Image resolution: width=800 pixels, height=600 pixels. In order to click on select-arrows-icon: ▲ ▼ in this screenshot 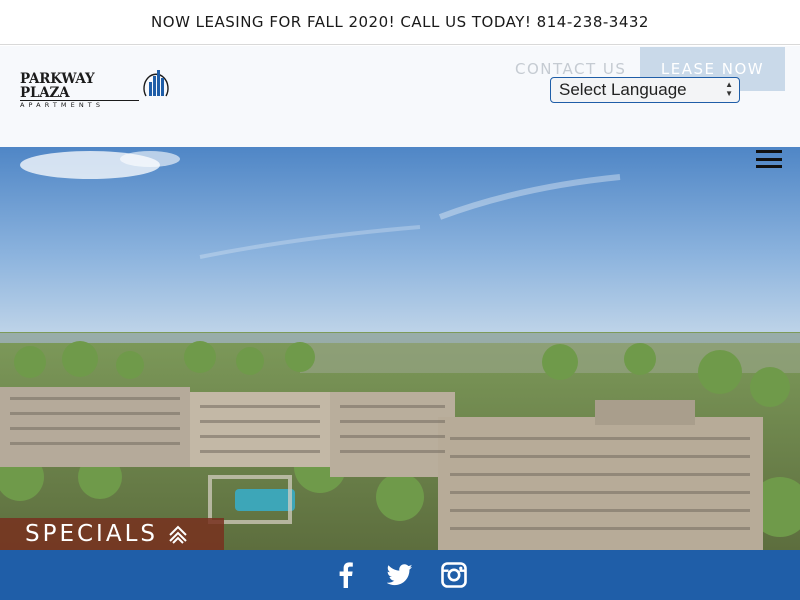, I will do `click(729, 89)`.